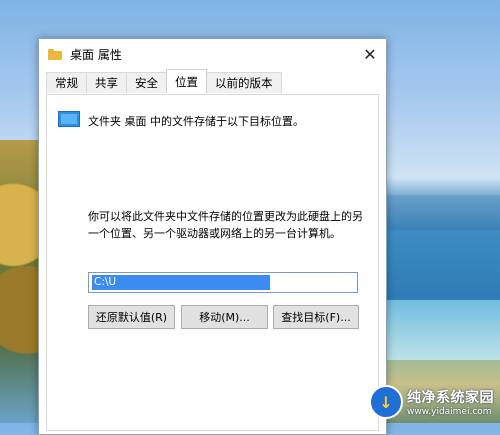 The image size is (500, 435). Describe the element at coordinates (55, 54) in the screenshot. I see `folder-icon` at that location.